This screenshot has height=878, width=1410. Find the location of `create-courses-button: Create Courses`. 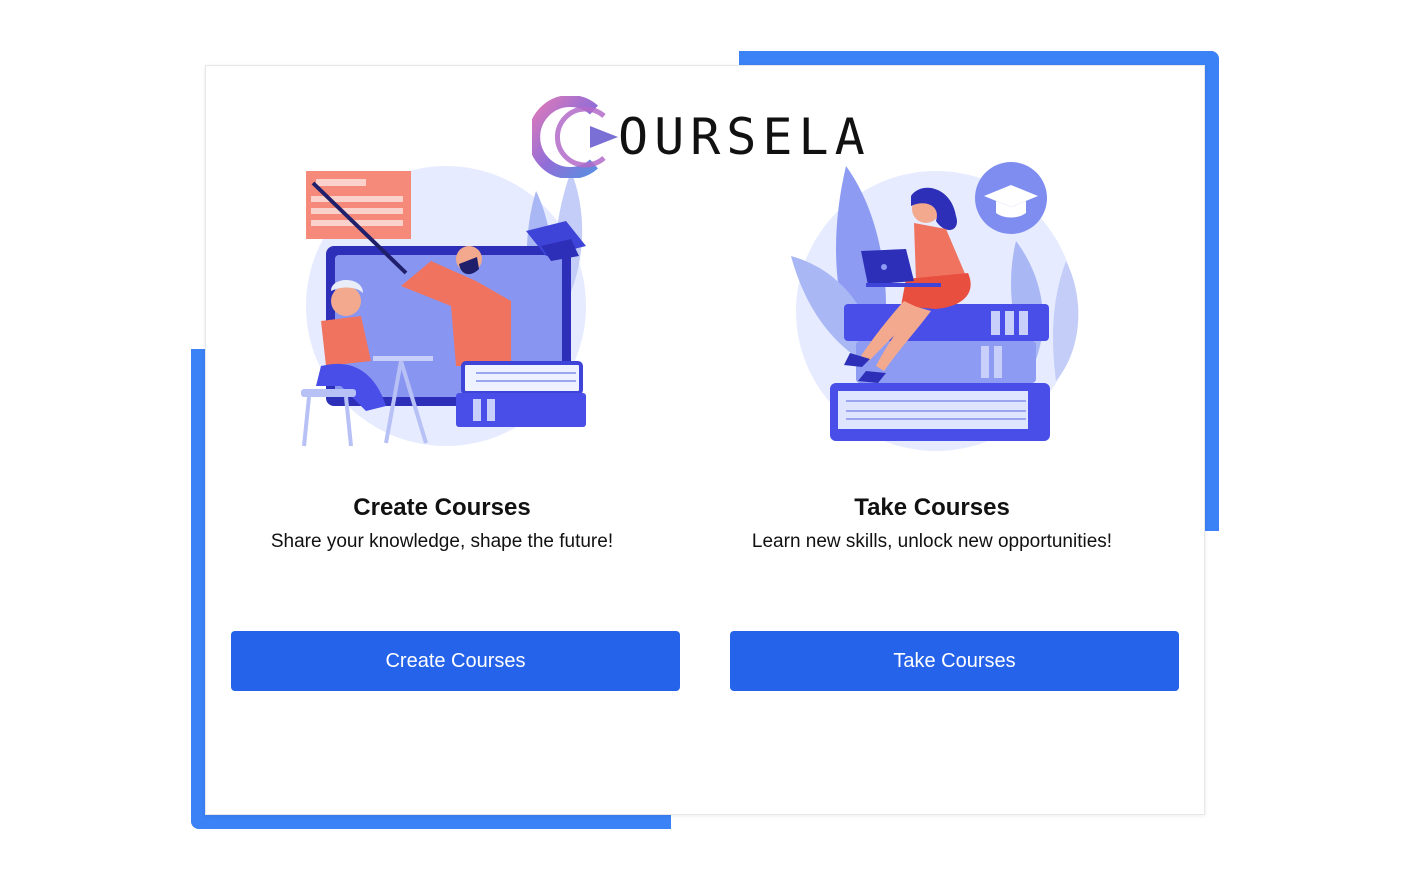

create-courses-button: Create Courses is located at coordinates (455, 661).